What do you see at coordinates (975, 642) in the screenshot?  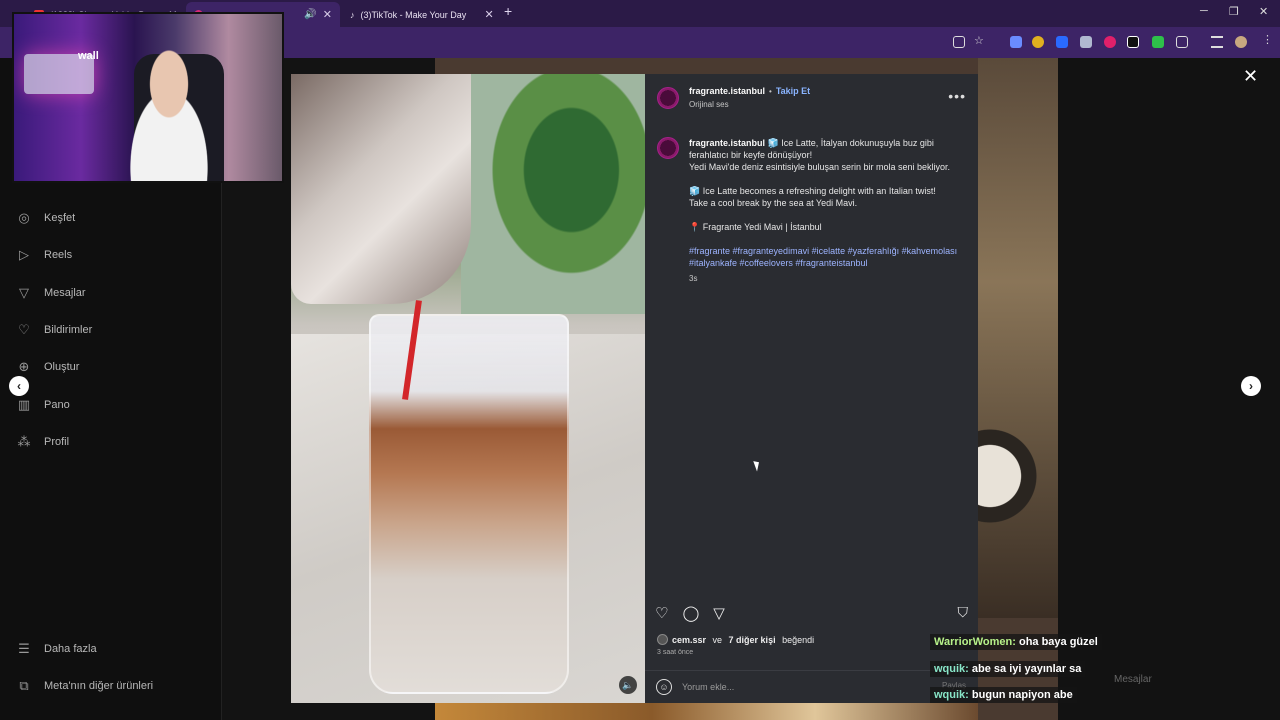 I see `chat-username: WarriorWomen:` at bounding box center [975, 642].